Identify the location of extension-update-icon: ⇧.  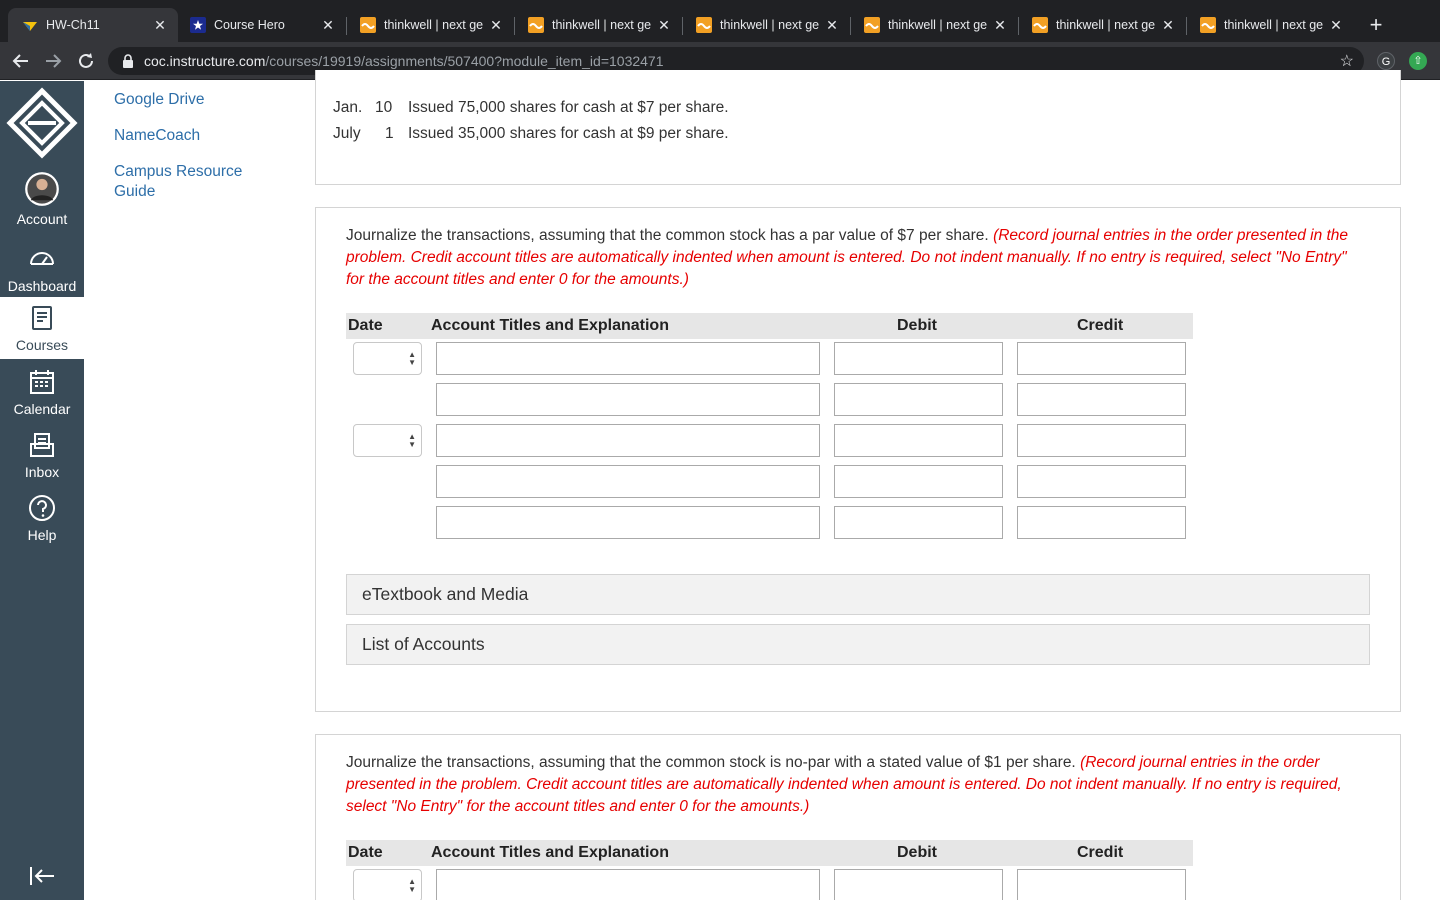
(1418, 61).